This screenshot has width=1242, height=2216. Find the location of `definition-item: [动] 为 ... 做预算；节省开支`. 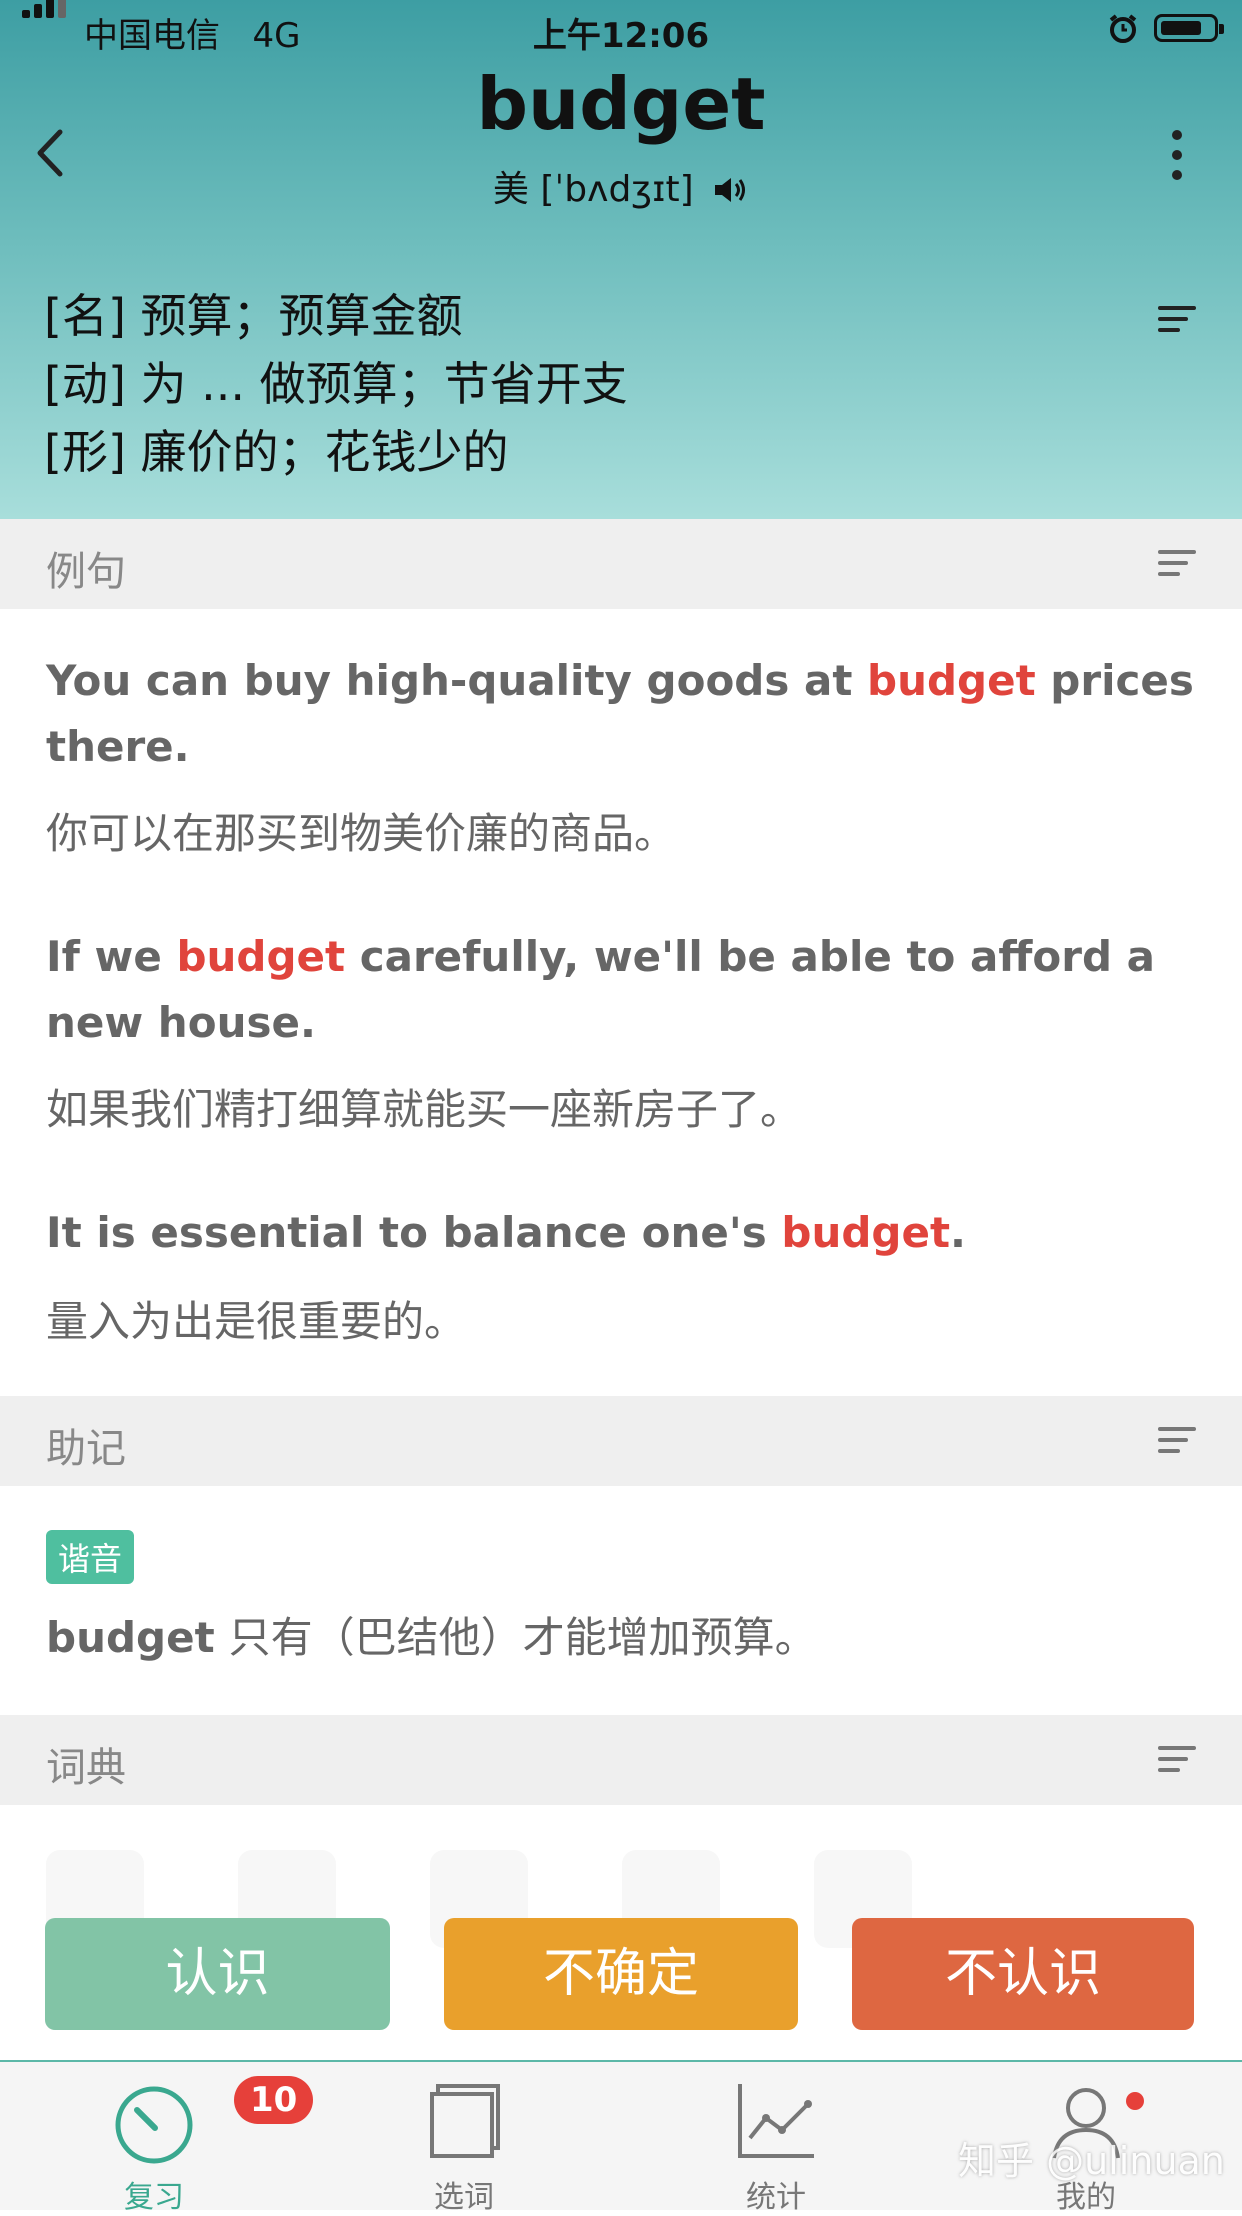

definition-item: [动] 为 ... 做预算；节省开支 is located at coordinates (336, 384).